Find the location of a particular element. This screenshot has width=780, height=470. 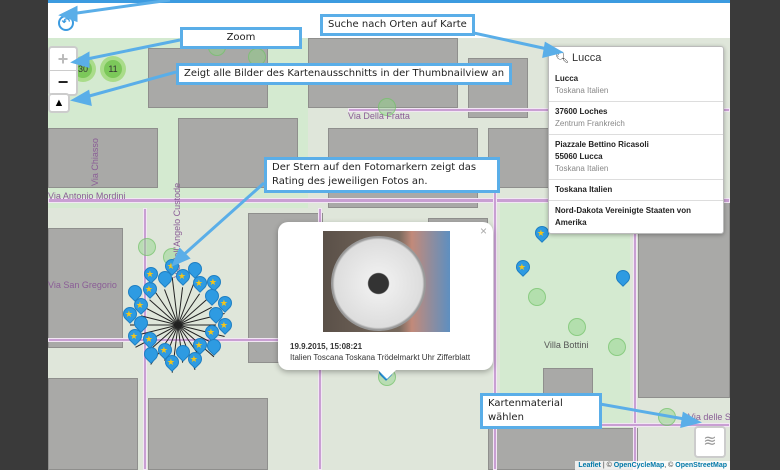

search-result: Toskana Italien is located at coordinates (636, 190).